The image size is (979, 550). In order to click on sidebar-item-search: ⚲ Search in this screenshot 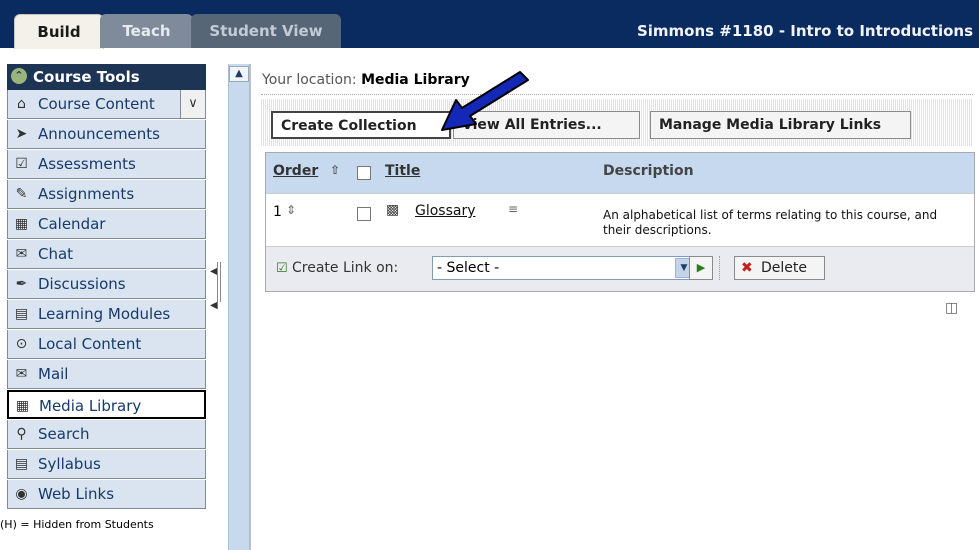, I will do `click(106, 434)`.